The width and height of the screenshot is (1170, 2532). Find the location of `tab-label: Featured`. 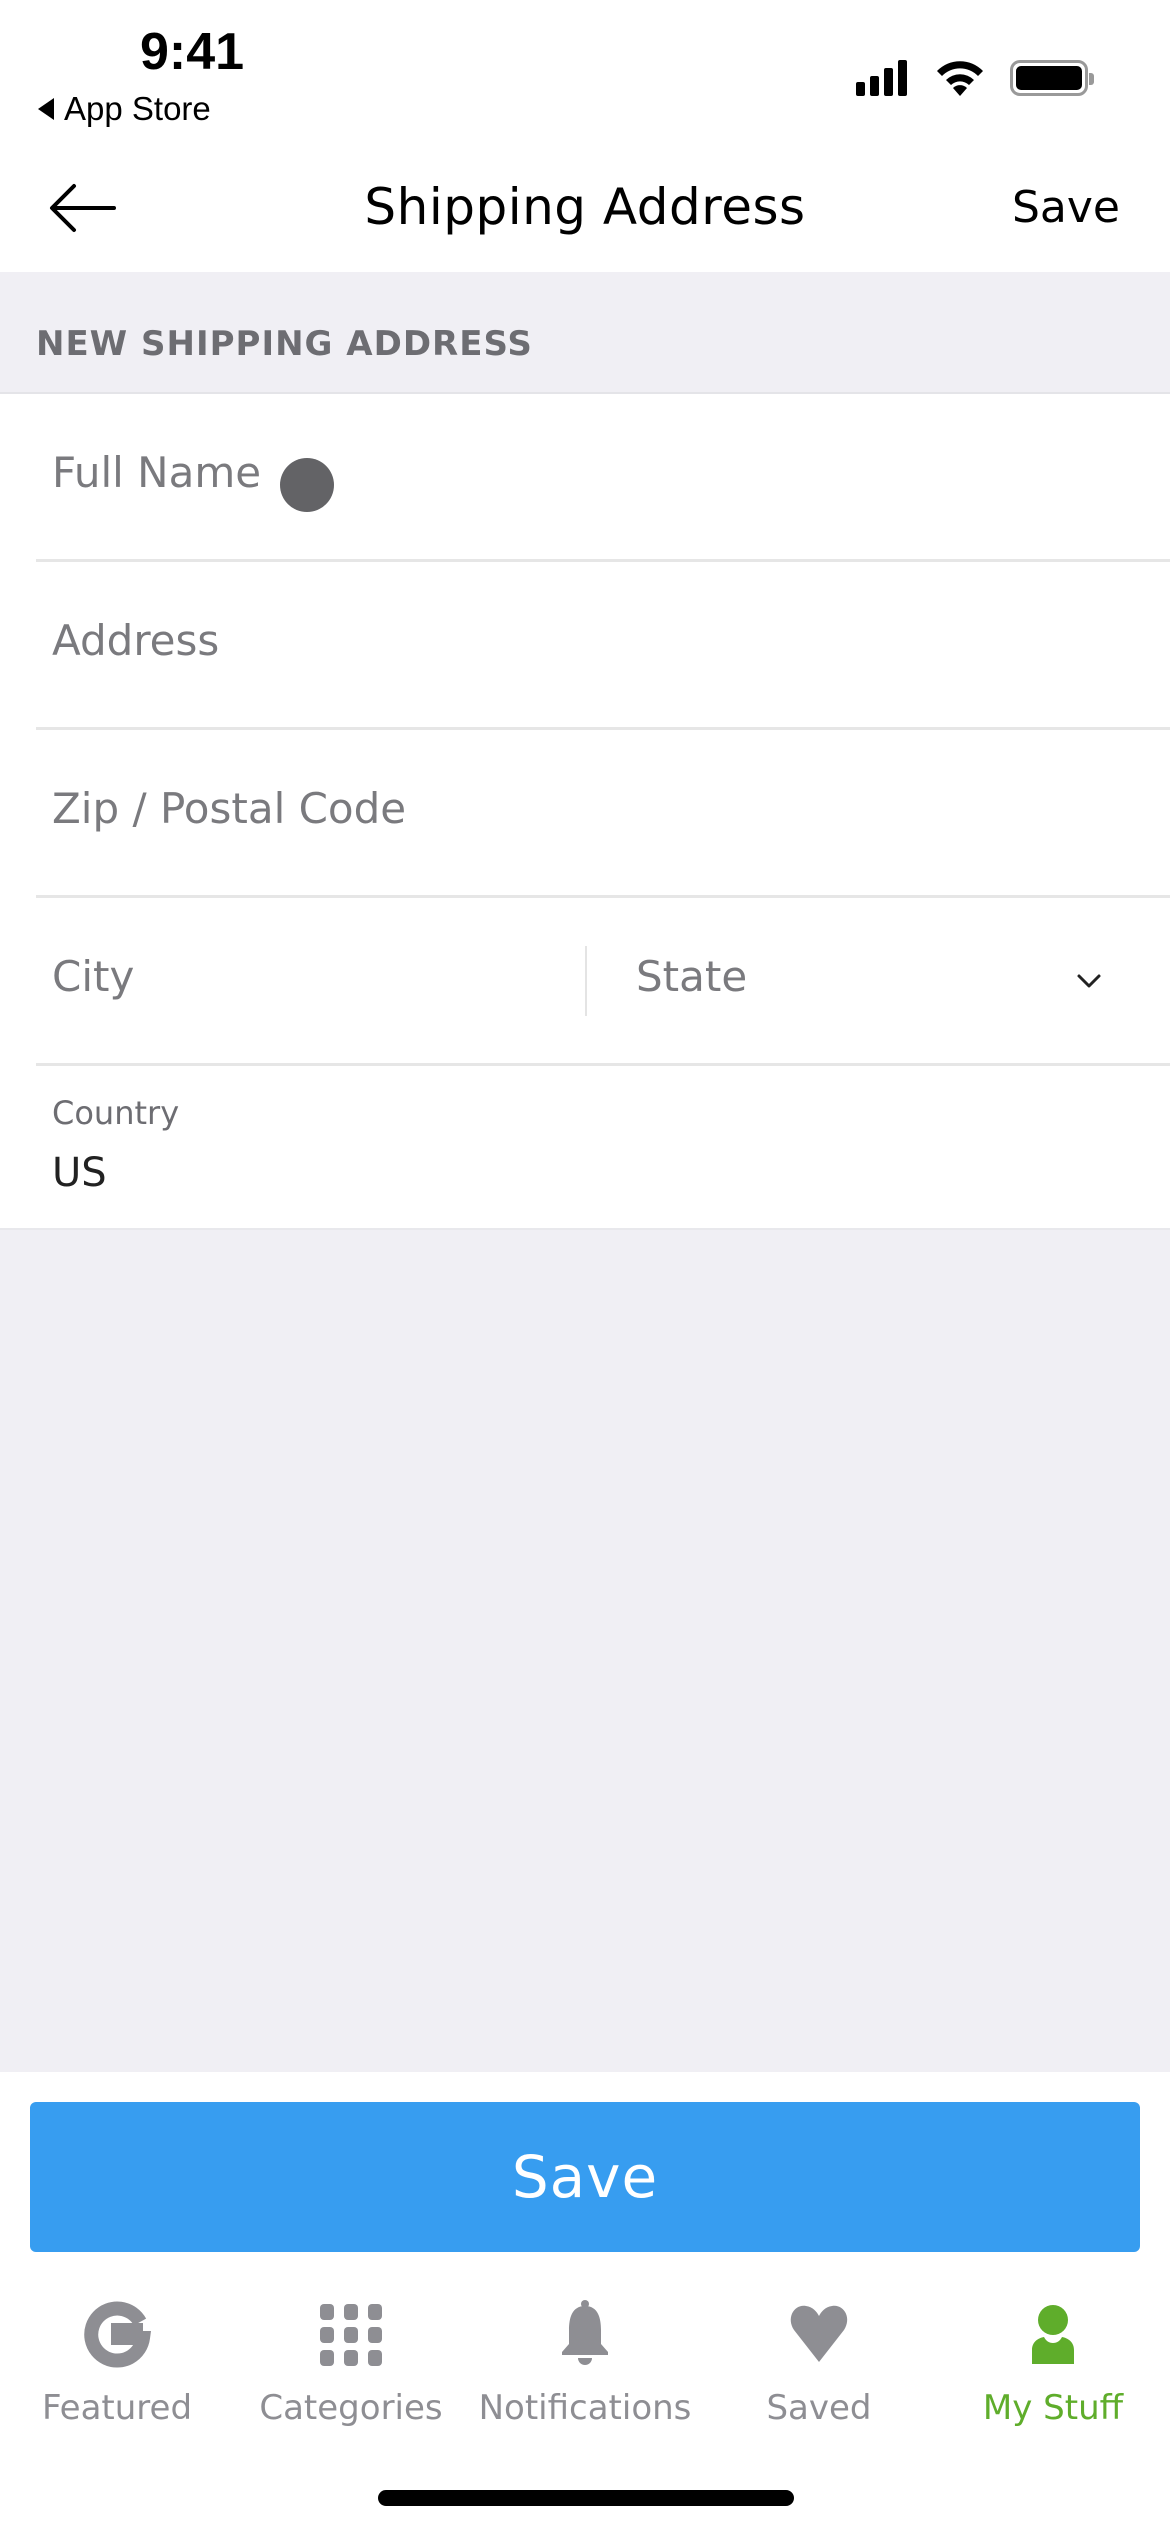

tab-label: Featured is located at coordinates (117, 2408).